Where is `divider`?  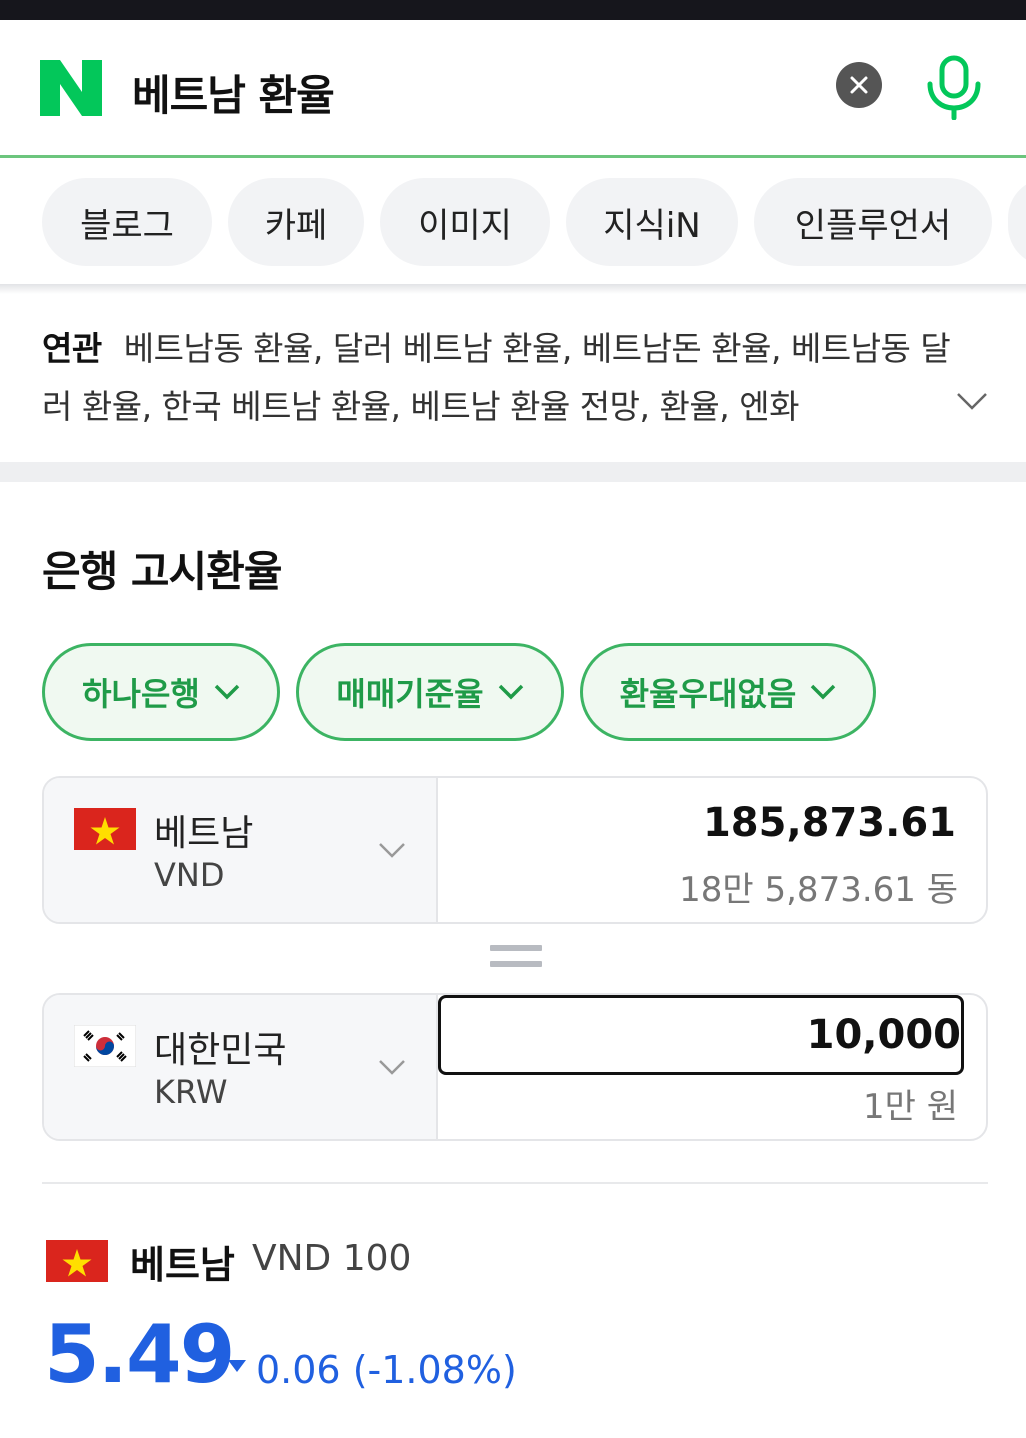
divider is located at coordinates (515, 1183).